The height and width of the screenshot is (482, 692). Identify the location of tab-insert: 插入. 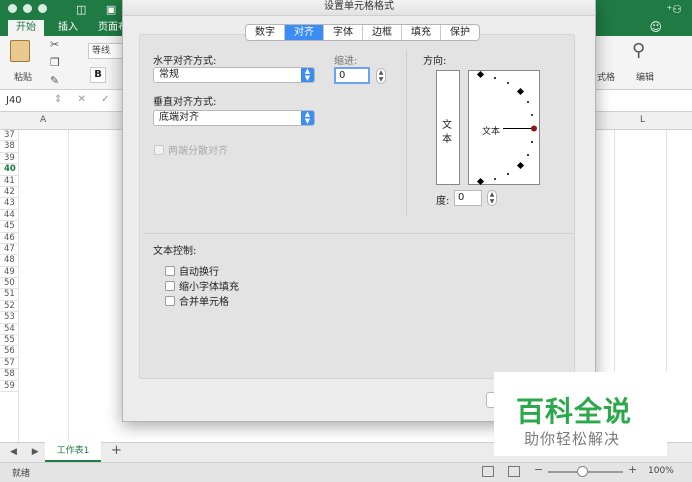
(68, 28).